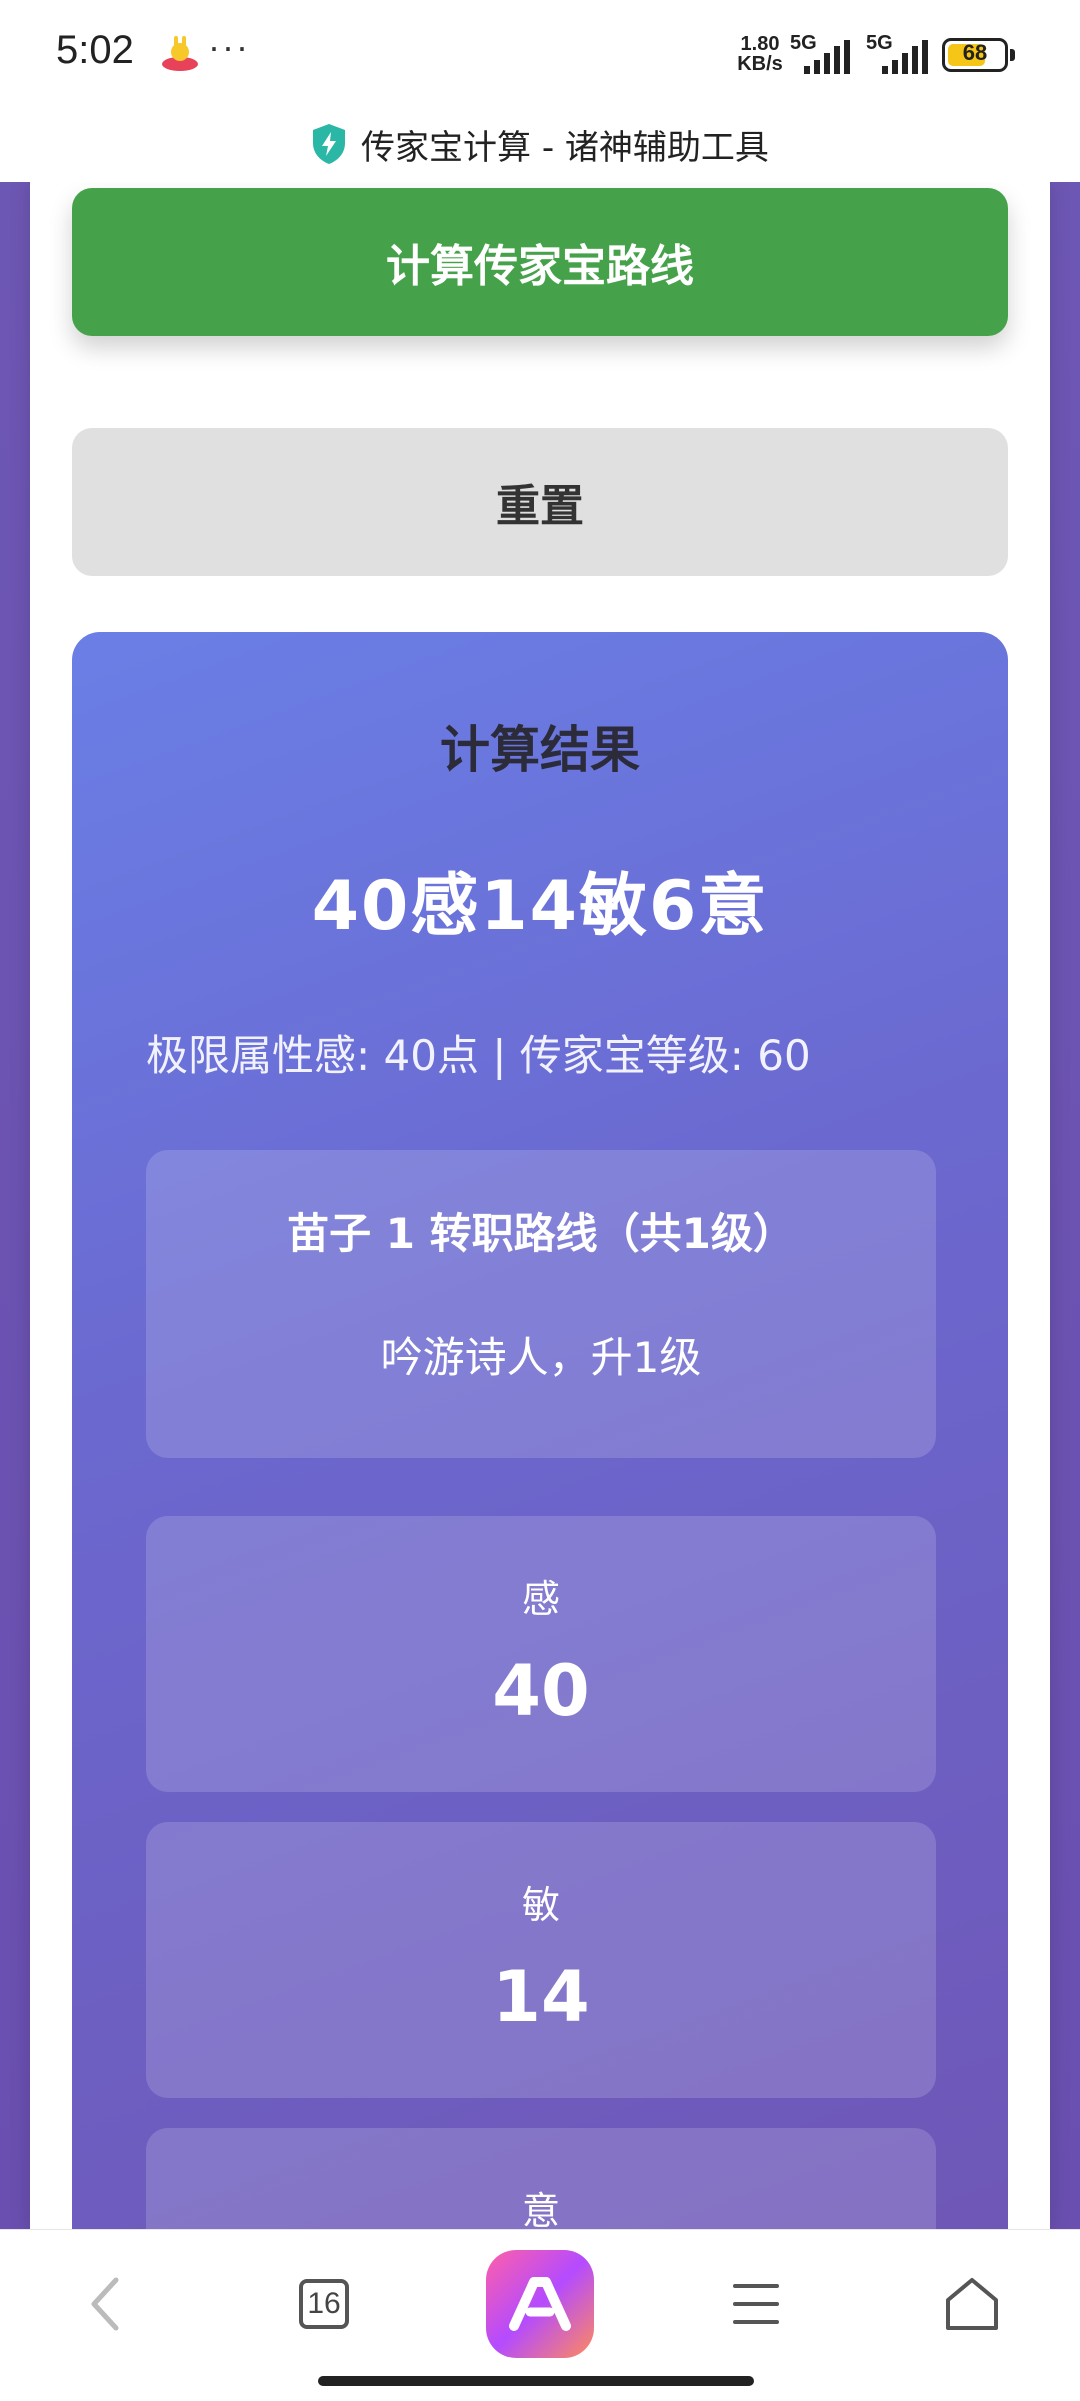 The height and width of the screenshot is (2401, 1080). What do you see at coordinates (229, 46) in the screenshot?
I see `more-notifications-icon: ···` at bounding box center [229, 46].